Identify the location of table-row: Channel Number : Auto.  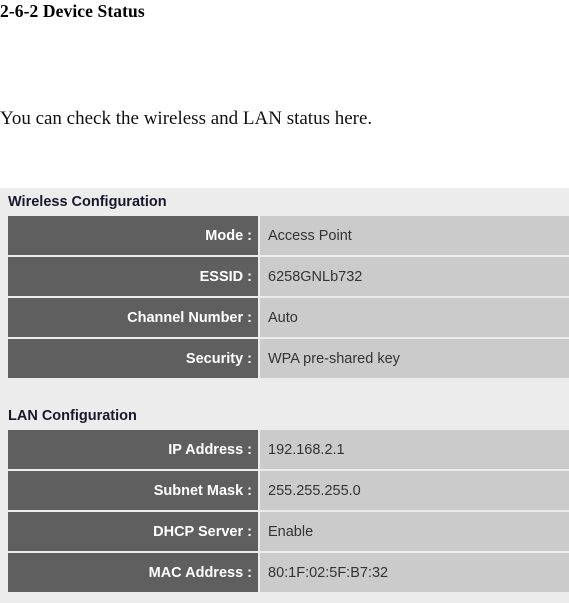
(284, 317).